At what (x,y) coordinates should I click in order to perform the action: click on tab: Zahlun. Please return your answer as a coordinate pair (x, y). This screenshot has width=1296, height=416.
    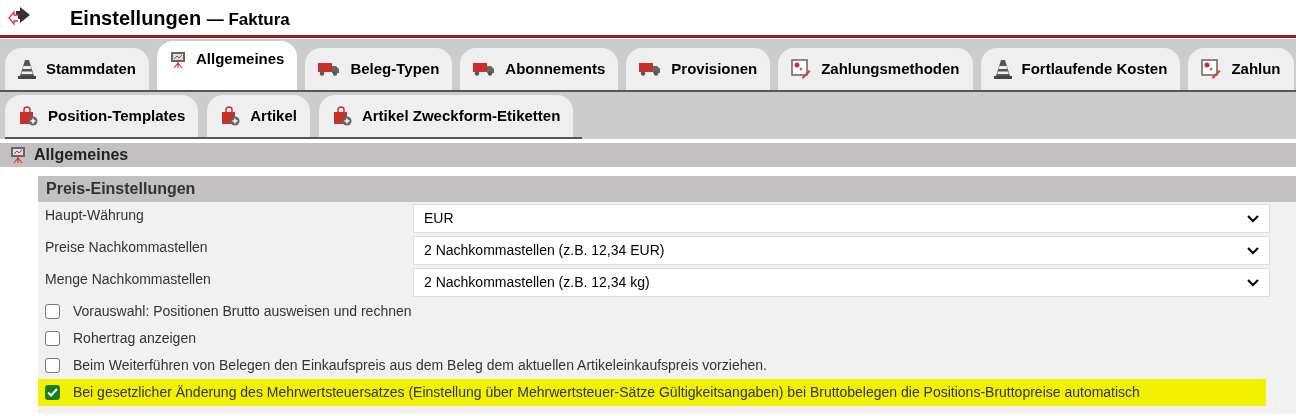
    Looking at the image, I should click on (1241, 69).